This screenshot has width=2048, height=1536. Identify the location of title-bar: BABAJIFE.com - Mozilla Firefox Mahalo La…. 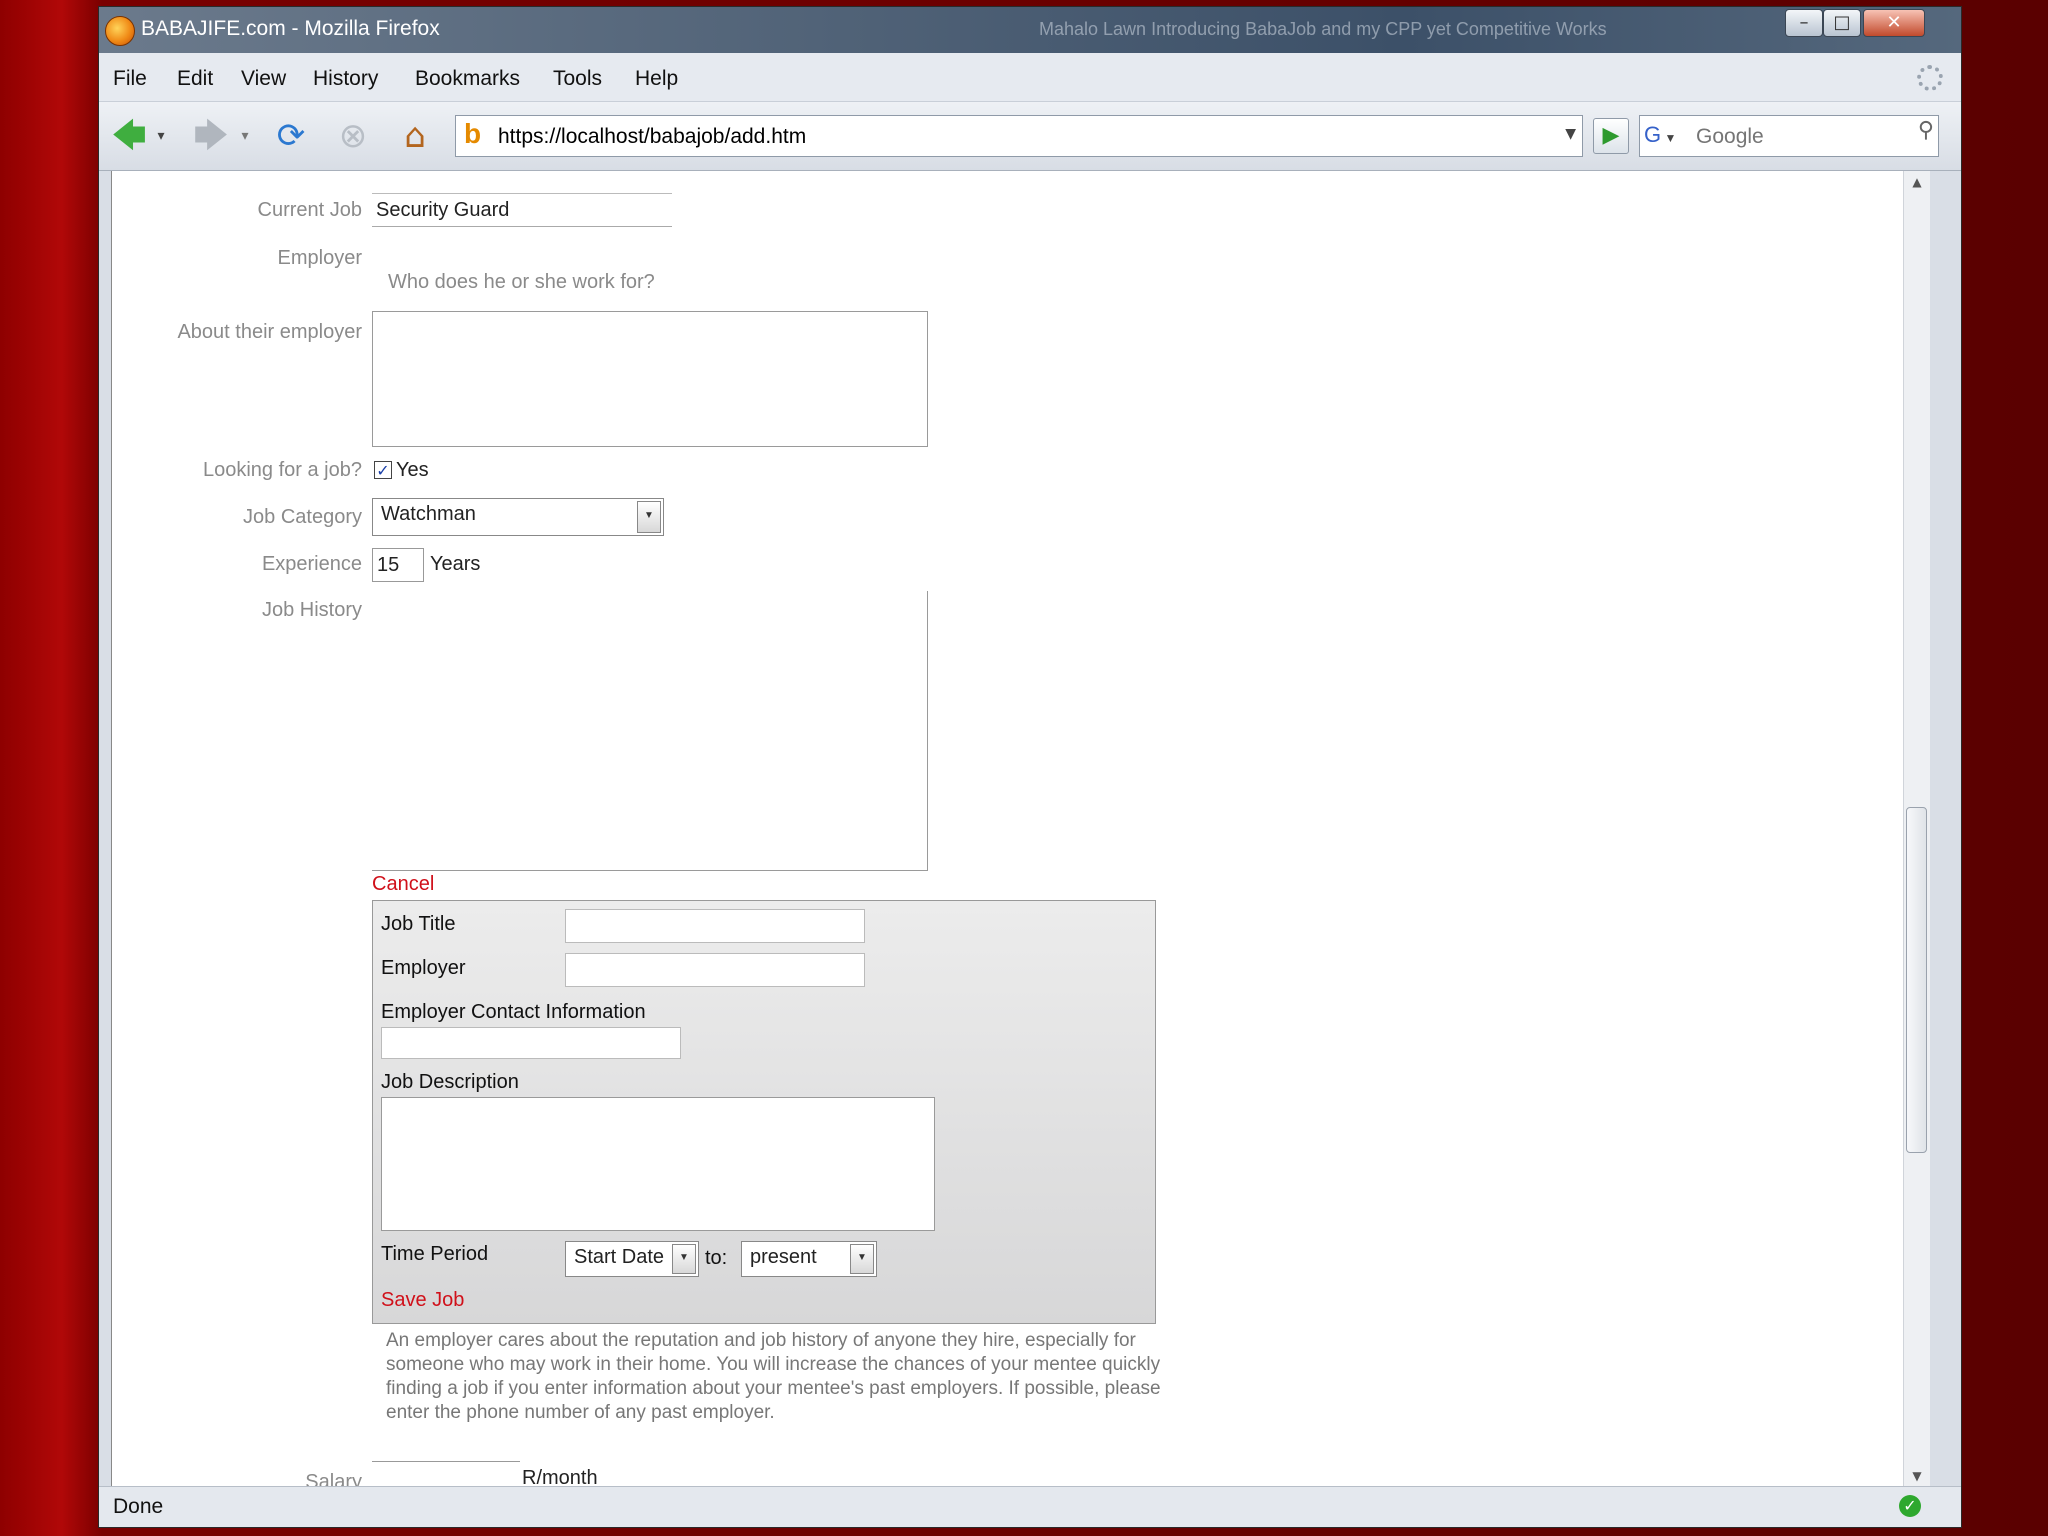
(1030, 30).